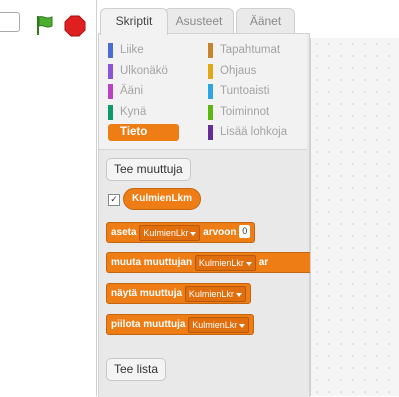 This screenshot has height=397, width=399. I want to click on category-looks: Ulkonäkö, so click(138, 71).